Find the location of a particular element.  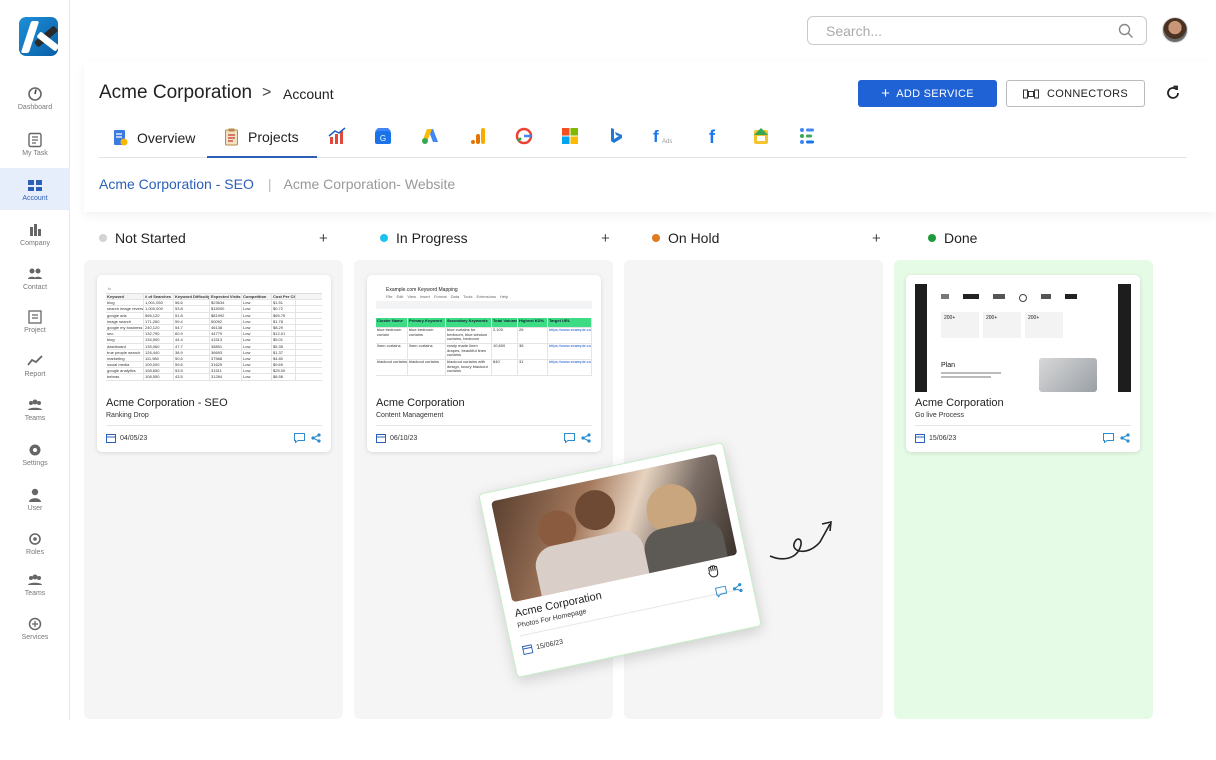

tab-projects: Projects is located at coordinates (262, 137).